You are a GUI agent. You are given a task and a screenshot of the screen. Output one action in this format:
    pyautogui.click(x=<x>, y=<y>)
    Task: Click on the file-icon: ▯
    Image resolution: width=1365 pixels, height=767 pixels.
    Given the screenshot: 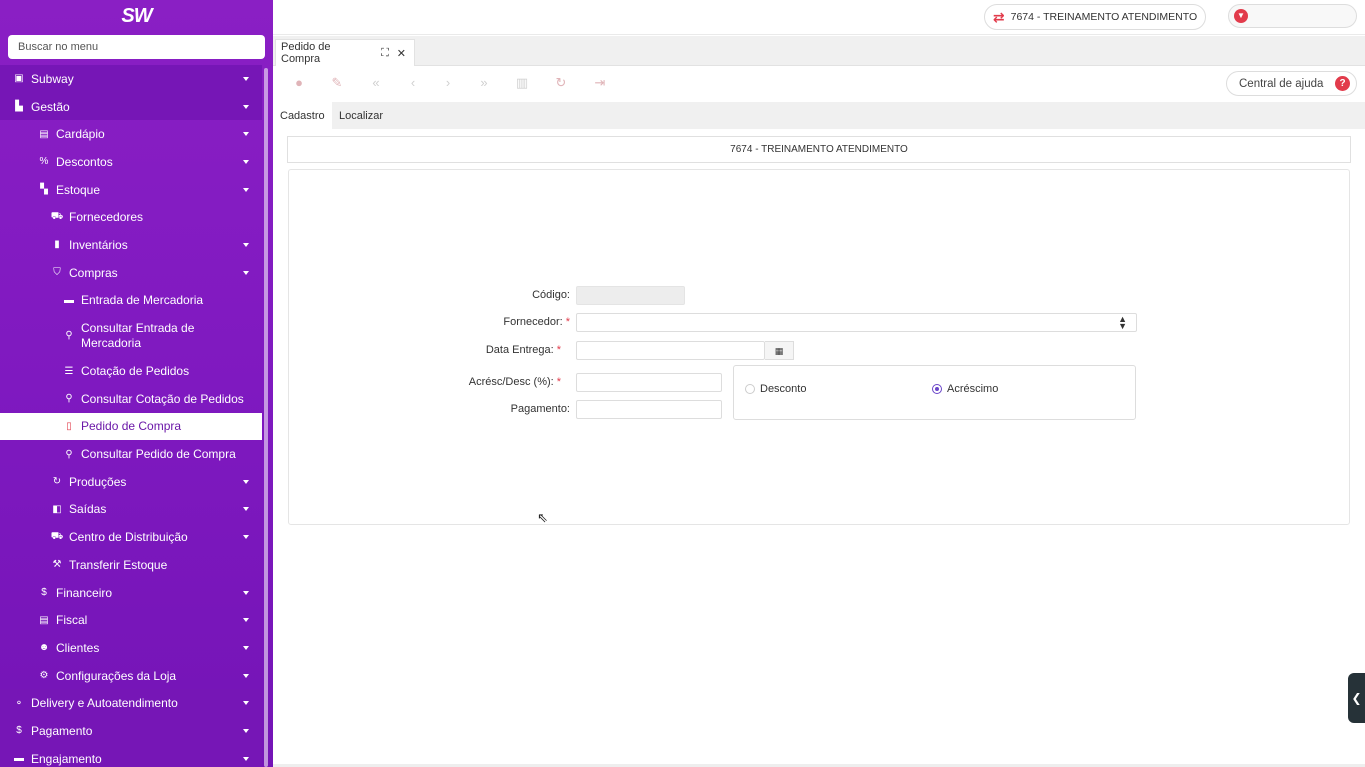 What is the action you would take?
    pyautogui.click(x=69, y=426)
    